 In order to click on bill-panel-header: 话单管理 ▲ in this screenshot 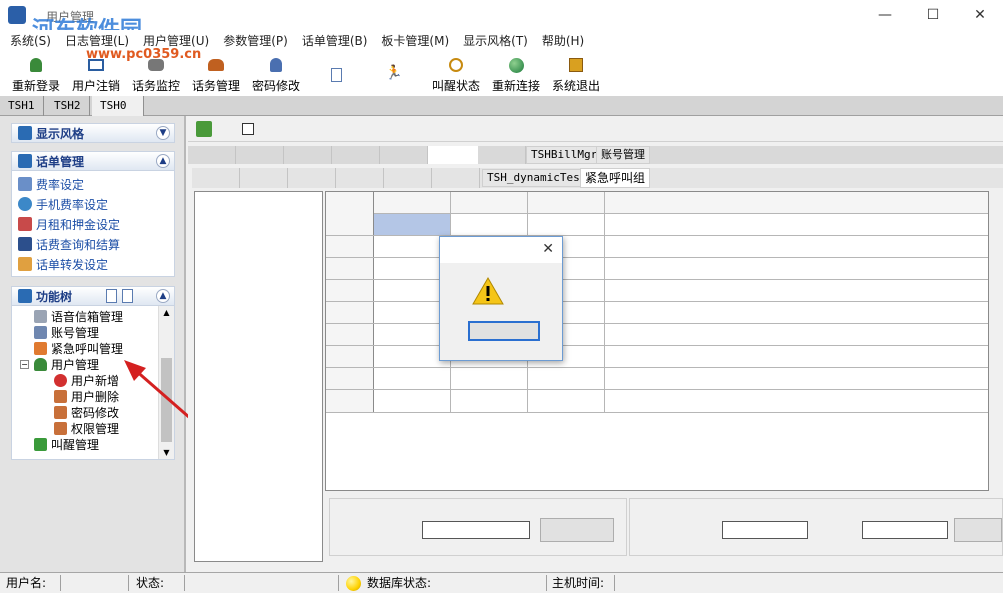, I will do `click(93, 161)`.